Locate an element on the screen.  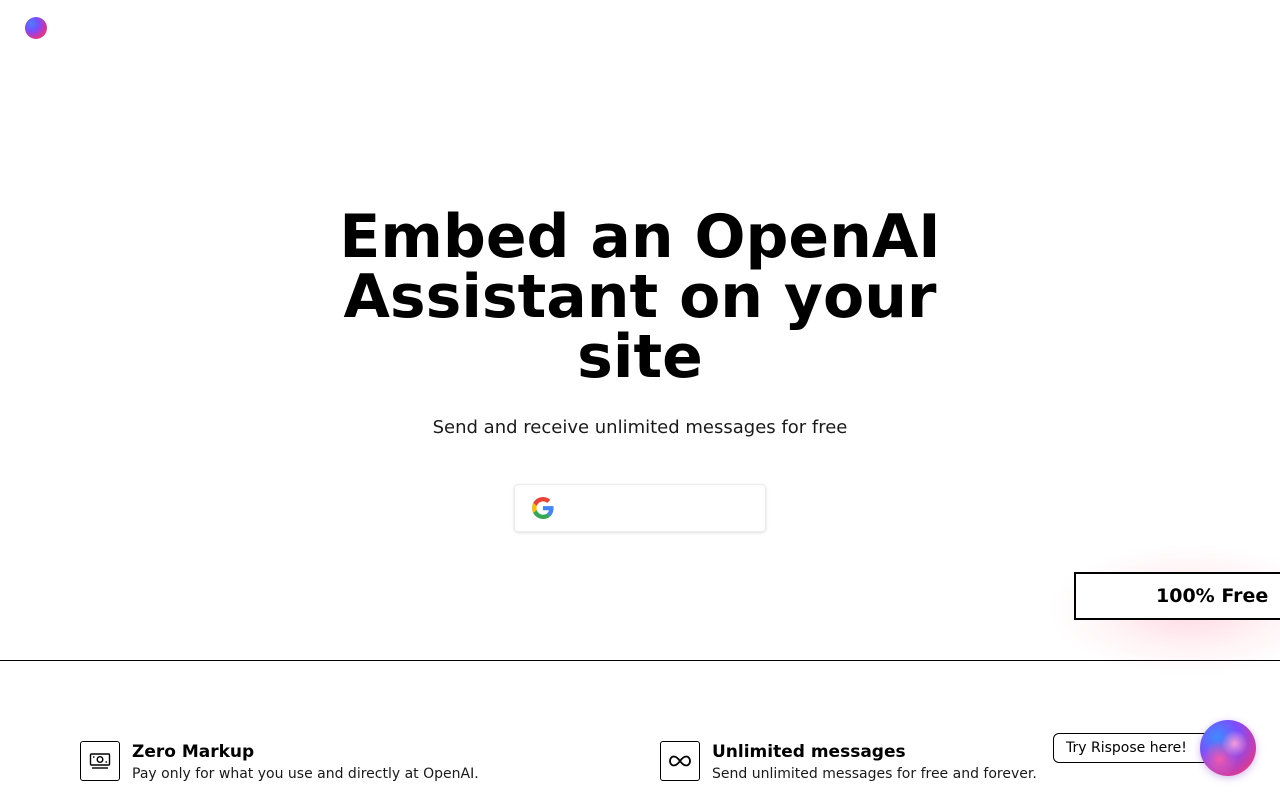
google-icon is located at coordinates (543, 508).